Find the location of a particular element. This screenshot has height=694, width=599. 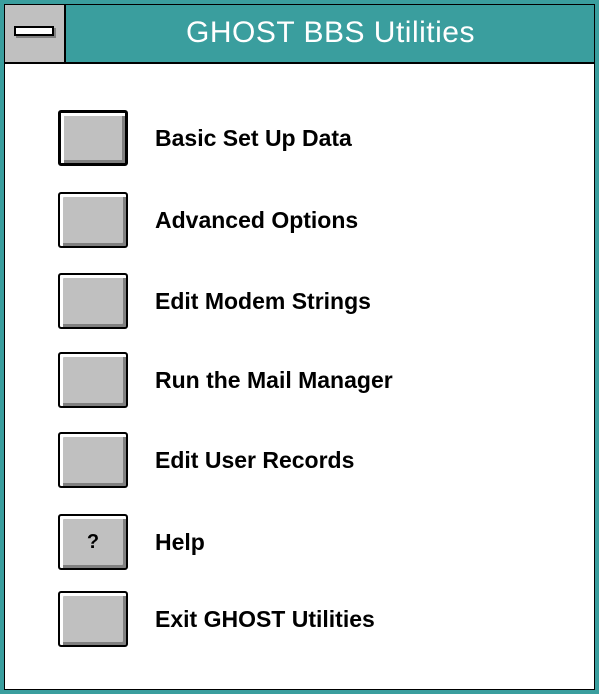

edit-modem-strings-label: Edit Modem Strings is located at coordinates (263, 301).